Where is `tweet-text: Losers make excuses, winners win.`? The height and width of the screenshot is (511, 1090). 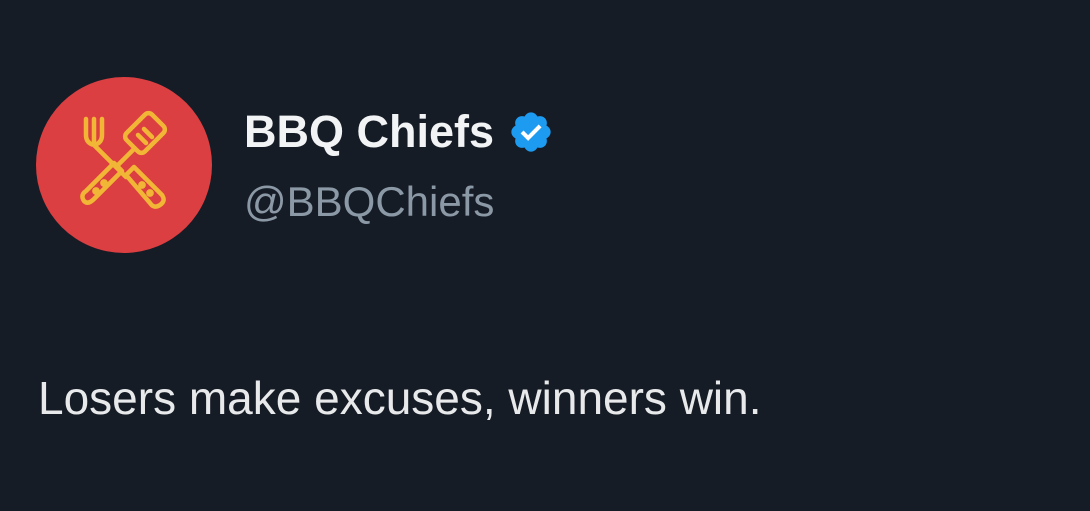
tweet-text: Losers make excuses, winners win. is located at coordinates (400, 398).